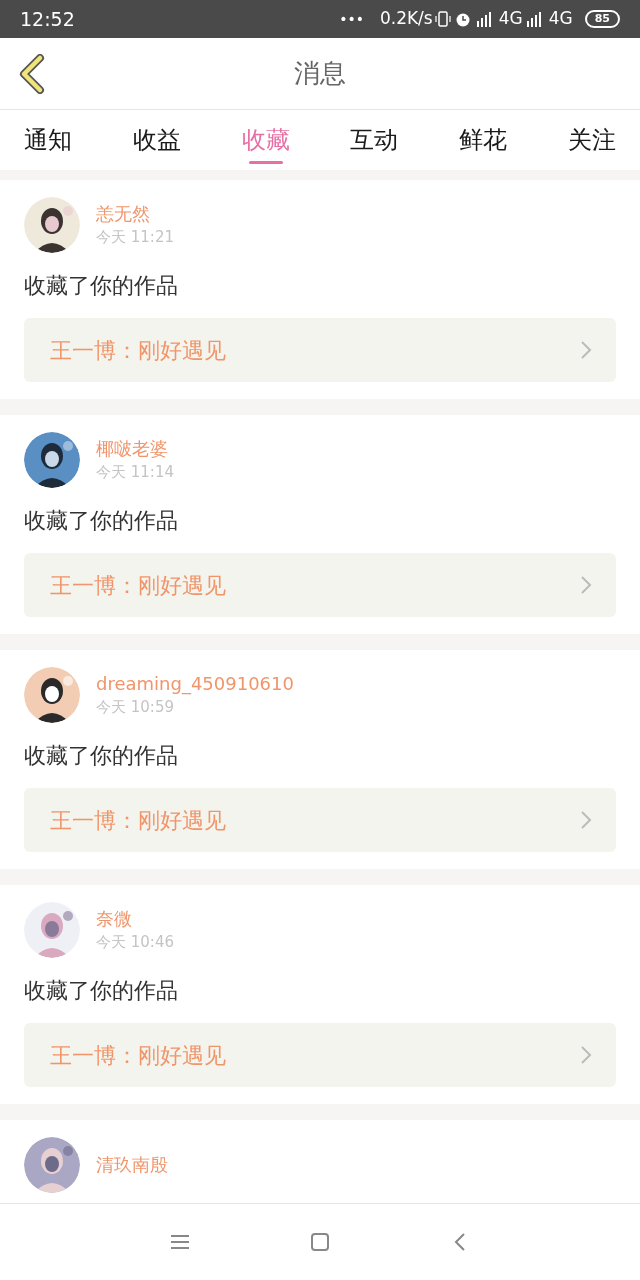  What do you see at coordinates (135, 214) in the screenshot?
I see `user-name: 恙无然` at bounding box center [135, 214].